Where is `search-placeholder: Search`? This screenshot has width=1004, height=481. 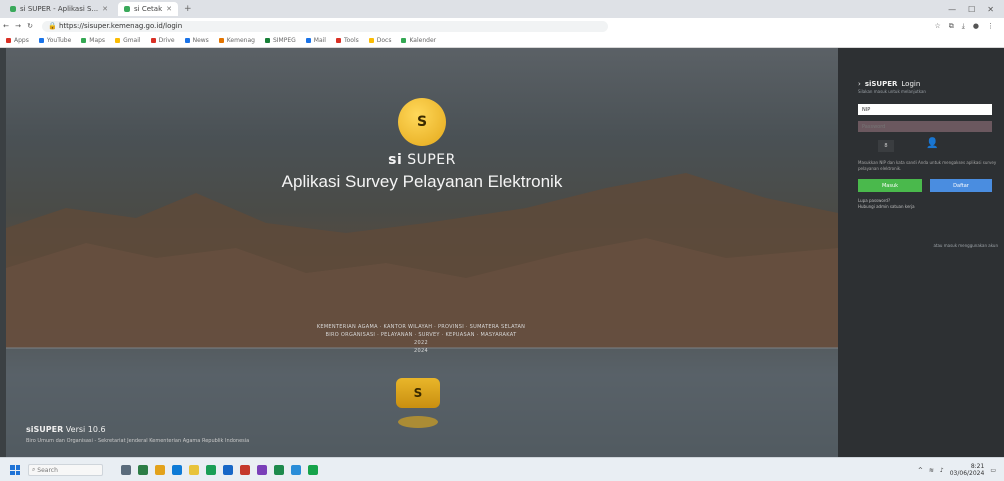
search-placeholder: Search is located at coordinates (47, 470).